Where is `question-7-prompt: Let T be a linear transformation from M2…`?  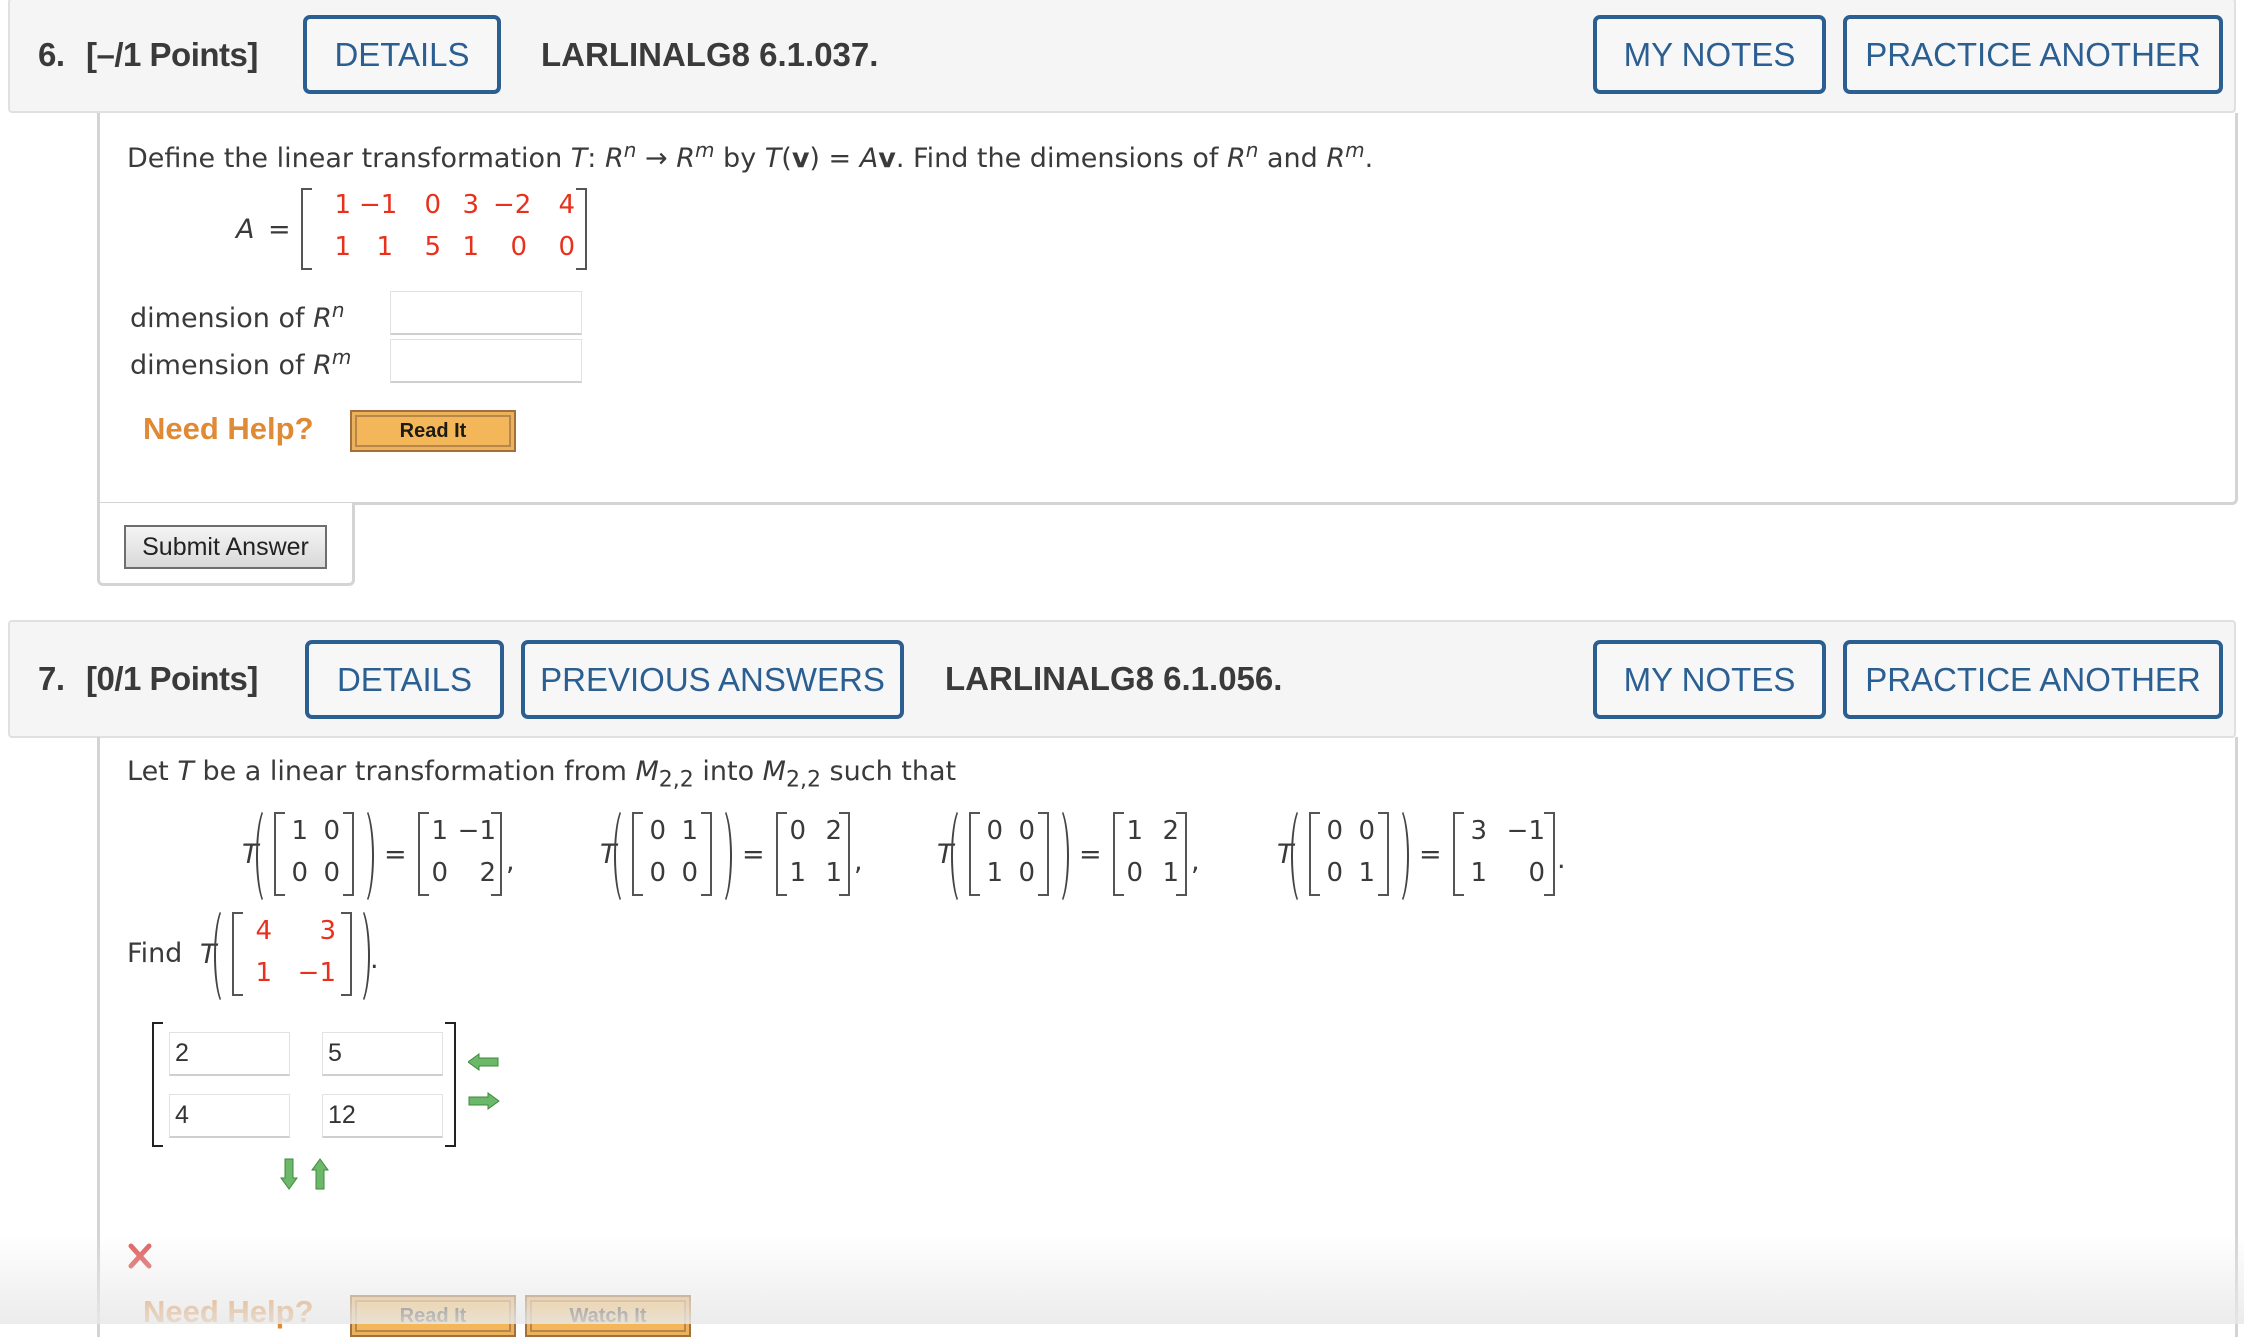
question-7-prompt: Let T be a linear transformation from M2… is located at coordinates (541, 774).